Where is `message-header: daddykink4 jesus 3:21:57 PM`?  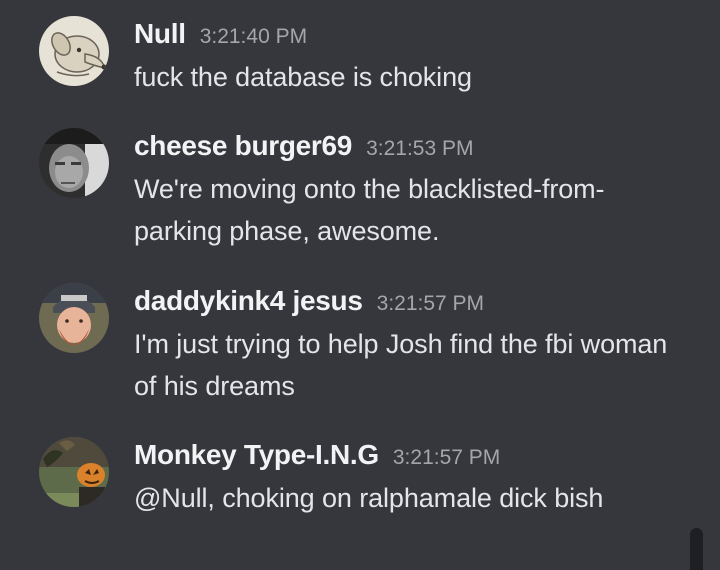 message-header: daddykink4 jesus 3:21:57 PM is located at coordinates (309, 303).